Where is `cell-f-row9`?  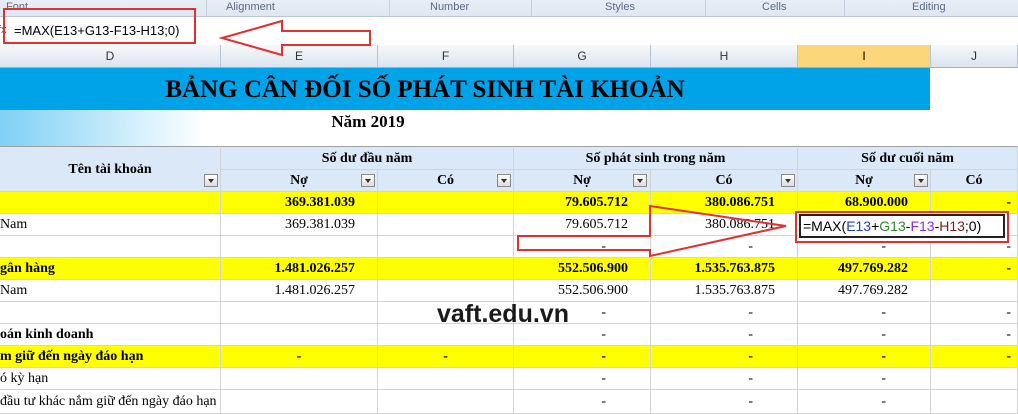 cell-f-row9 is located at coordinates (446, 402).